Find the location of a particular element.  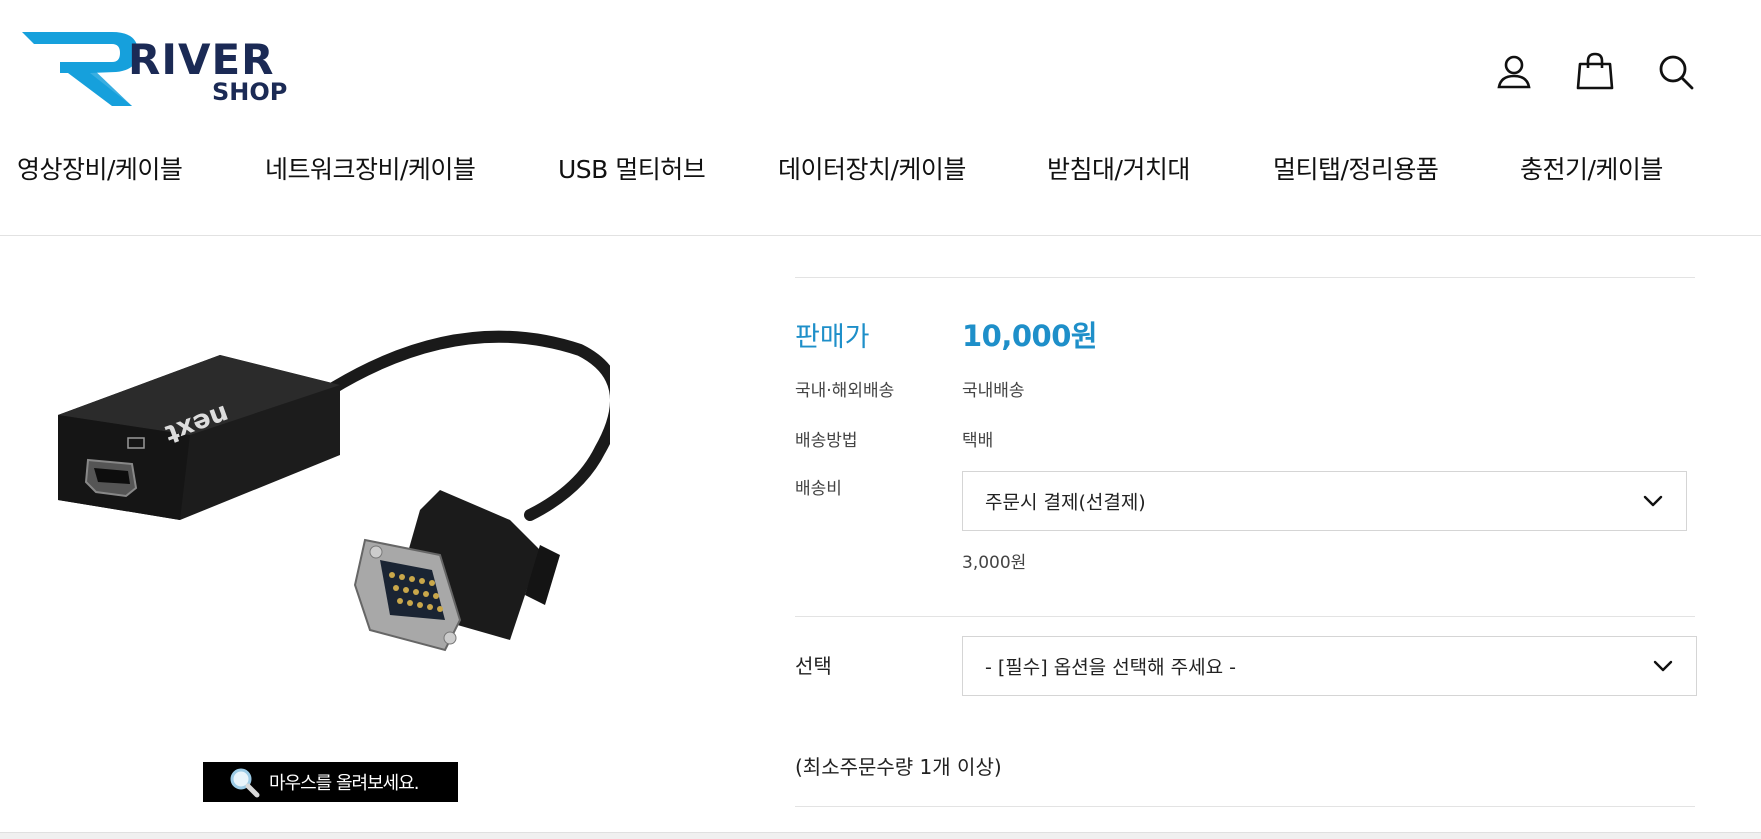

zoom-hint-banner: 마우스를 올려보세요. is located at coordinates (330, 782).